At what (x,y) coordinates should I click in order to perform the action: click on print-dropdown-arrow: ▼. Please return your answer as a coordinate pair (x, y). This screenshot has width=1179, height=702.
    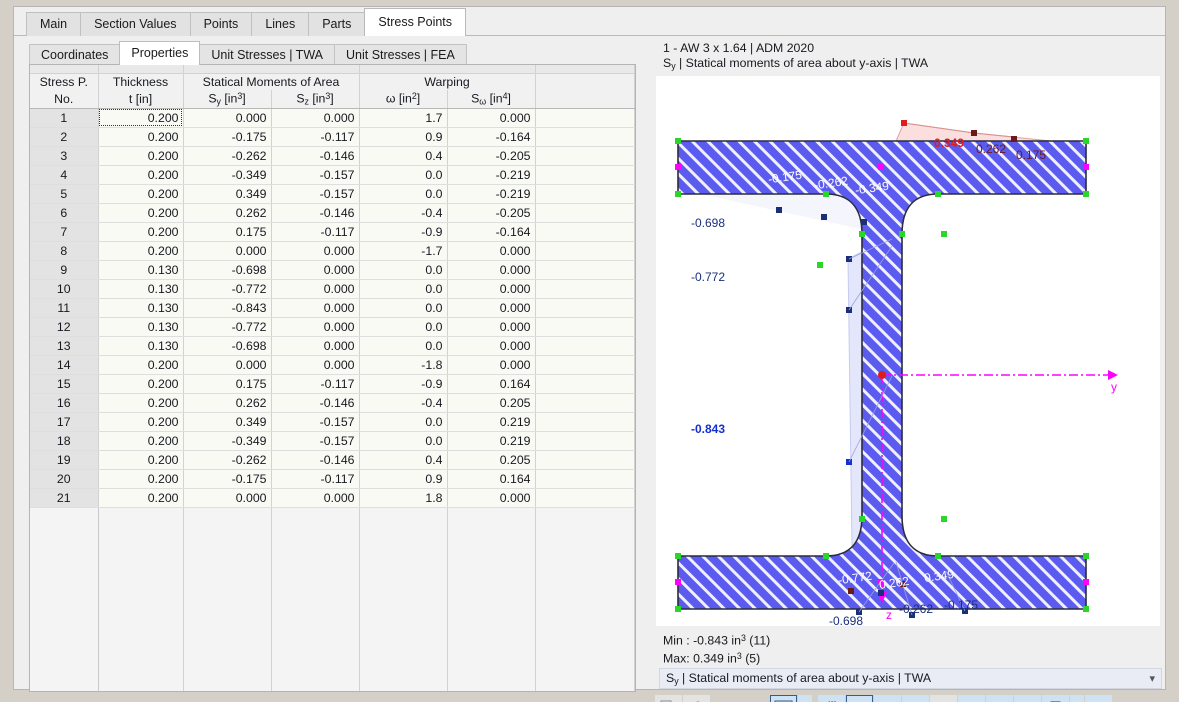
    Looking at the image, I should click on (1077, 698).